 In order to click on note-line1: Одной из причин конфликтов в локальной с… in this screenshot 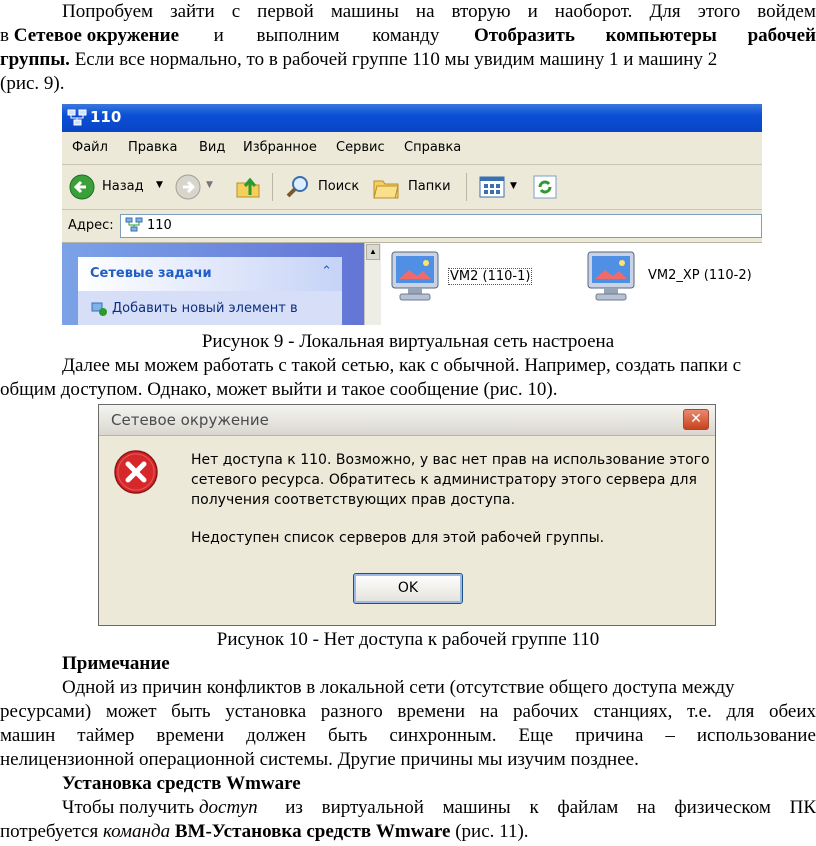, I will do `click(398, 687)`.